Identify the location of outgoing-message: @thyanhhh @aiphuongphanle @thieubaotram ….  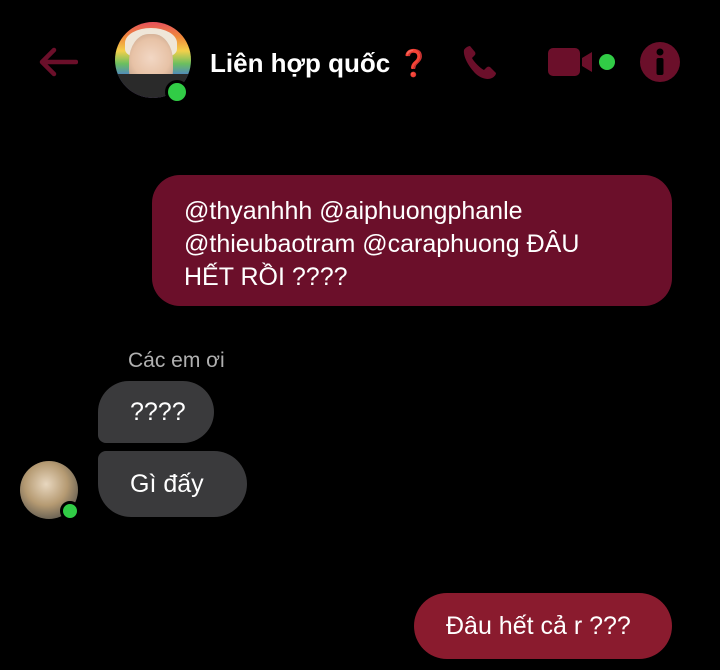
(412, 240).